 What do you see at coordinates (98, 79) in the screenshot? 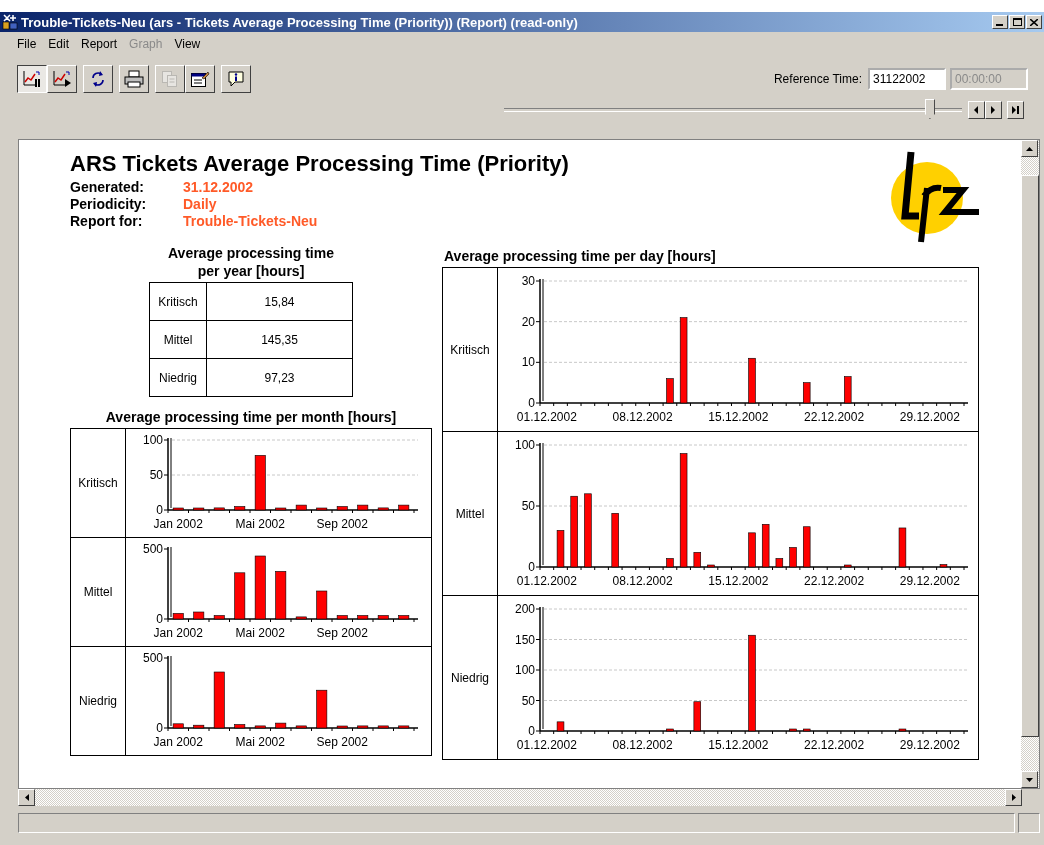
I see `refresh-icon` at bounding box center [98, 79].